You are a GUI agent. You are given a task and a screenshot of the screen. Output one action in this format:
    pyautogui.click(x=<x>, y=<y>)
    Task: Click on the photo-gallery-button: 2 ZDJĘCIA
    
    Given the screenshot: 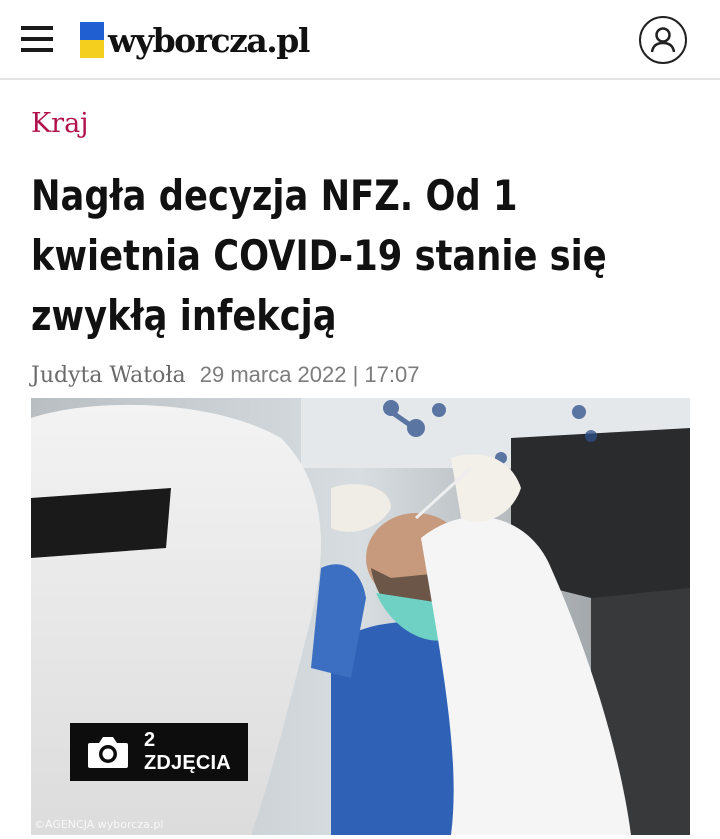 What is the action you would take?
    pyautogui.click(x=159, y=752)
    